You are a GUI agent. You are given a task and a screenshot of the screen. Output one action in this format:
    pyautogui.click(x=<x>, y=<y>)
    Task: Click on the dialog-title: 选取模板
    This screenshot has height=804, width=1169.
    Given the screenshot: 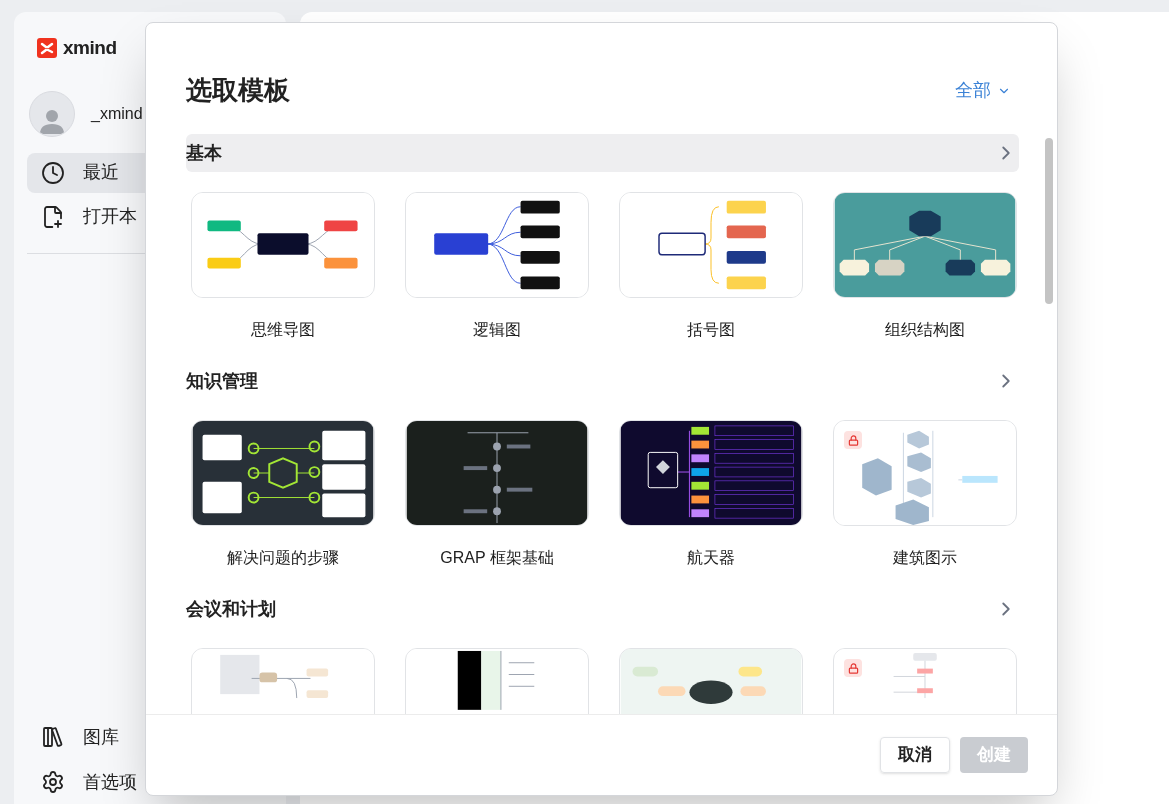 What is the action you would take?
    pyautogui.click(x=238, y=90)
    